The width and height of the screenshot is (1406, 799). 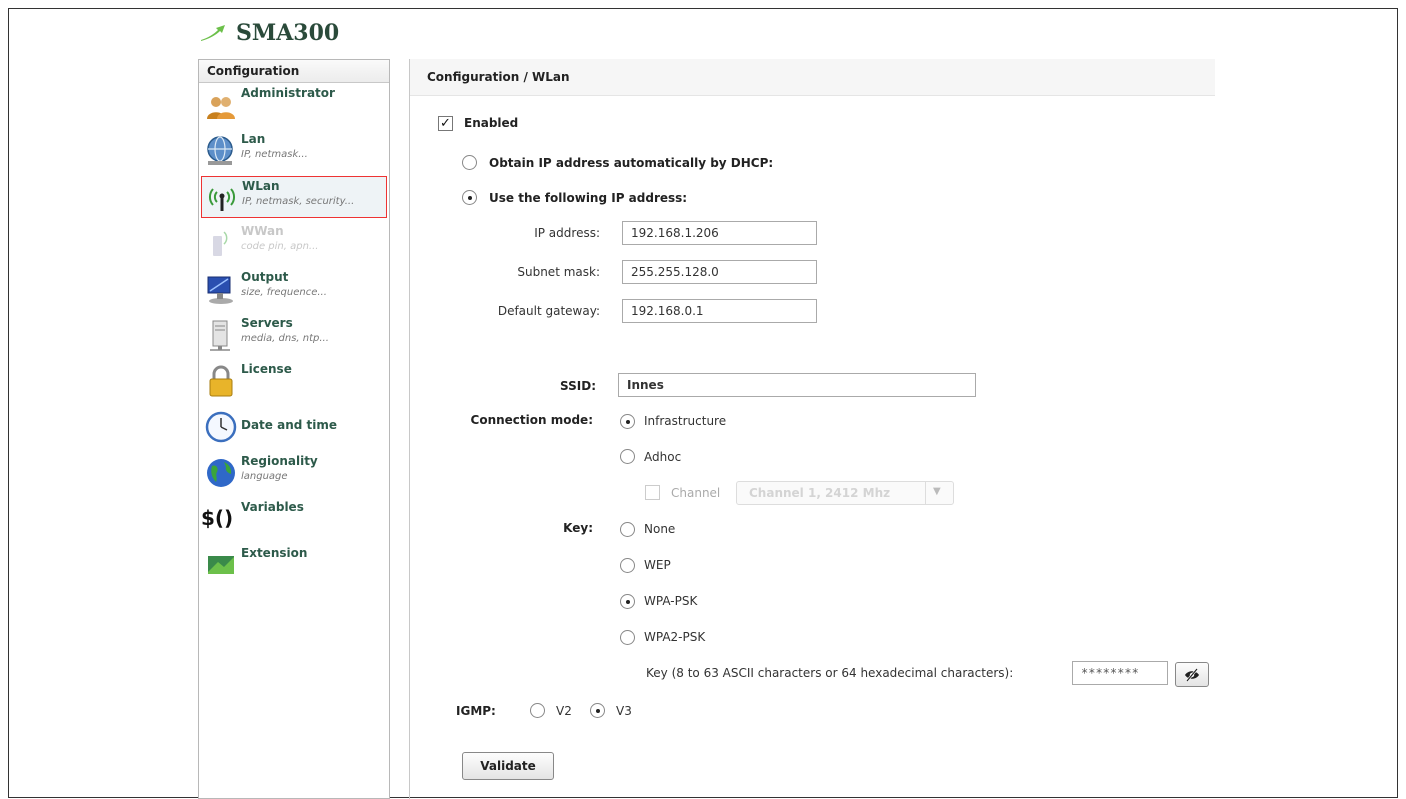 What do you see at coordinates (652, 492) in the screenshot?
I see `channel-checkbox` at bounding box center [652, 492].